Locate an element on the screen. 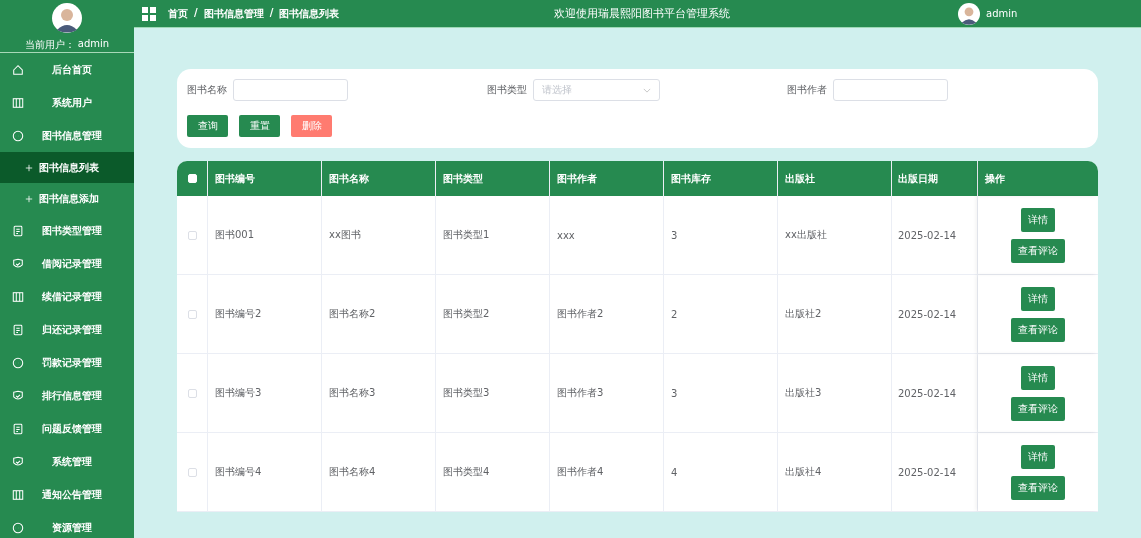 The image size is (1141, 538). table-cell: 图书作者4 is located at coordinates (580, 472).